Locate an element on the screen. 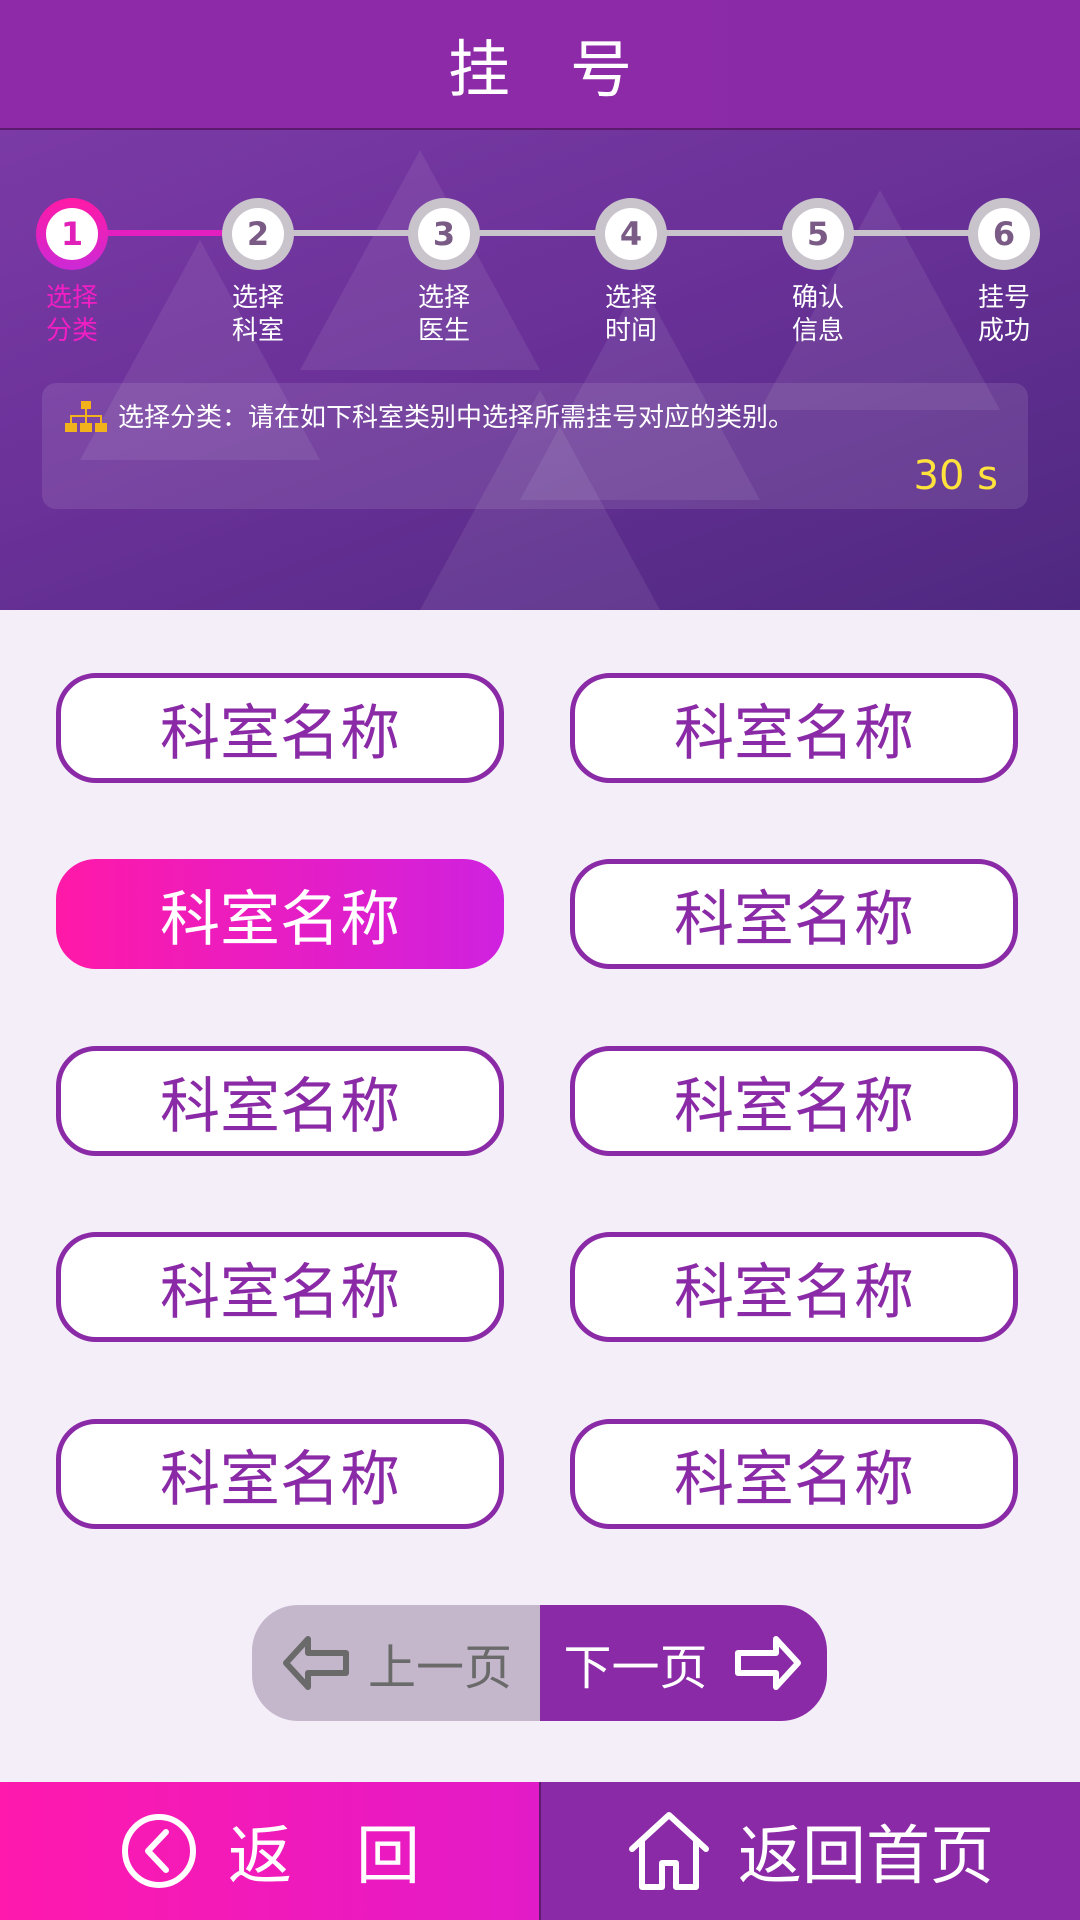  step-5-circle: 5 is located at coordinates (818, 234).